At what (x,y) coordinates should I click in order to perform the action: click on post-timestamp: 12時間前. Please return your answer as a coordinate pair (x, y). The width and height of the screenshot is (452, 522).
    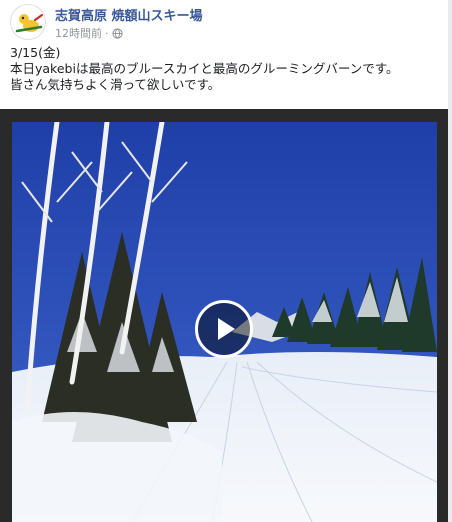
    Looking at the image, I should click on (78, 33).